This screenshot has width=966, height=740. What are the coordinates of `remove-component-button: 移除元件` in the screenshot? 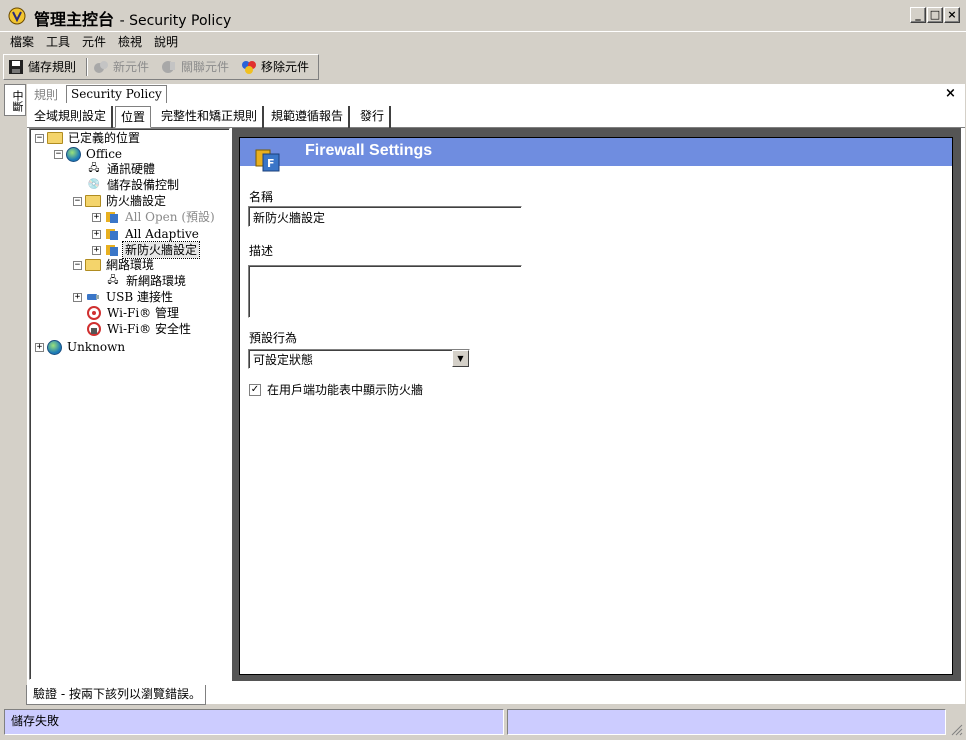 It's located at (275, 67).